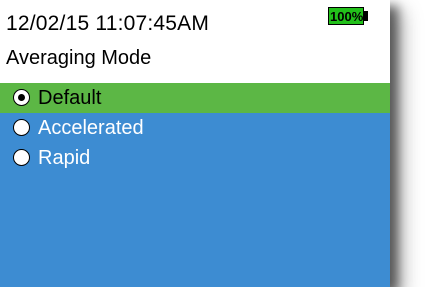  Describe the element at coordinates (108, 23) in the screenshot. I see `date-time-display: 12/02/15 11:07:45AM` at that location.